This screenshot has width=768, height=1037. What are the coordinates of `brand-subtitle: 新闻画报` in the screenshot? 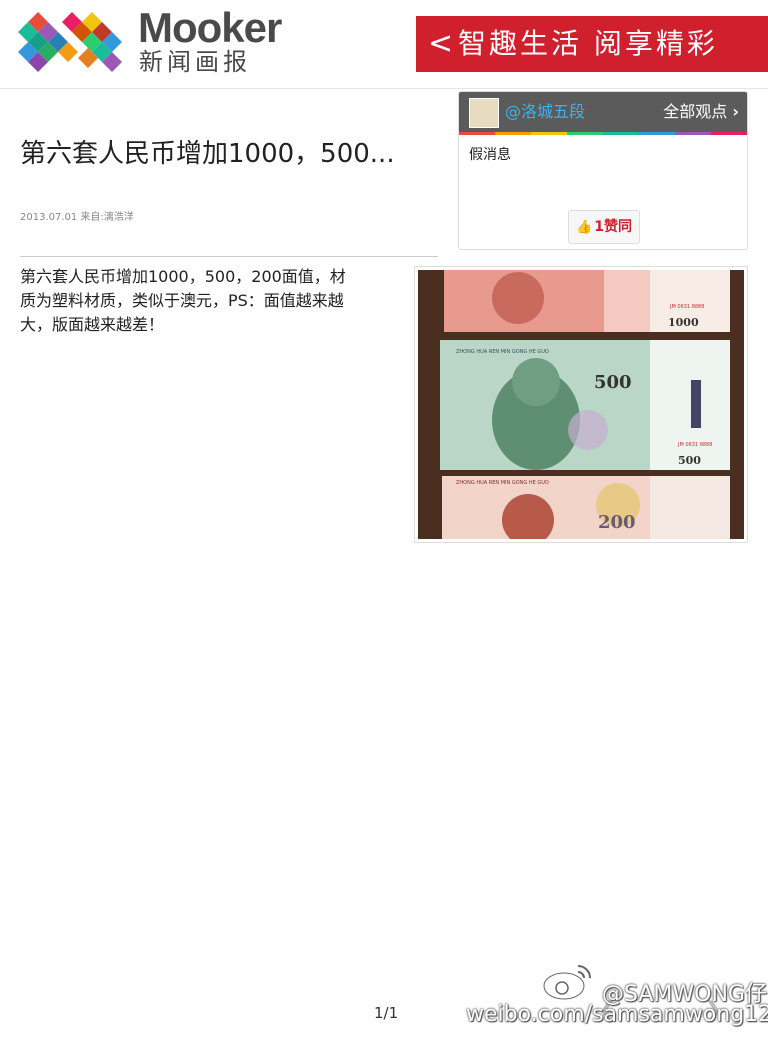 It's located at (195, 62).